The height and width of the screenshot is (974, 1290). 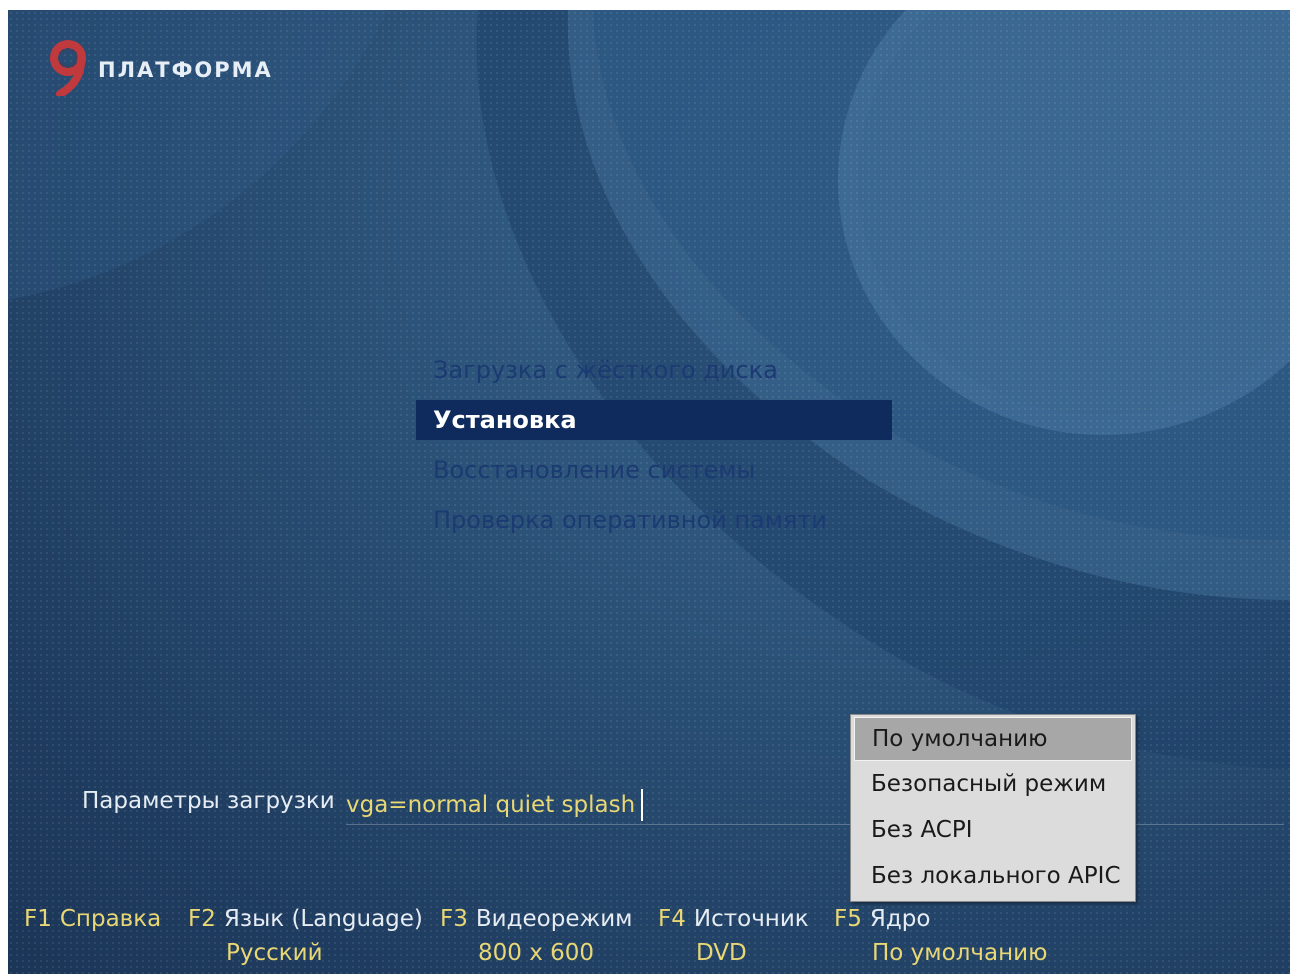 What do you see at coordinates (993, 876) in the screenshot?
I see `kernel-option-no-local-apic: Без локального APIC` at bounding box center [993, 876].